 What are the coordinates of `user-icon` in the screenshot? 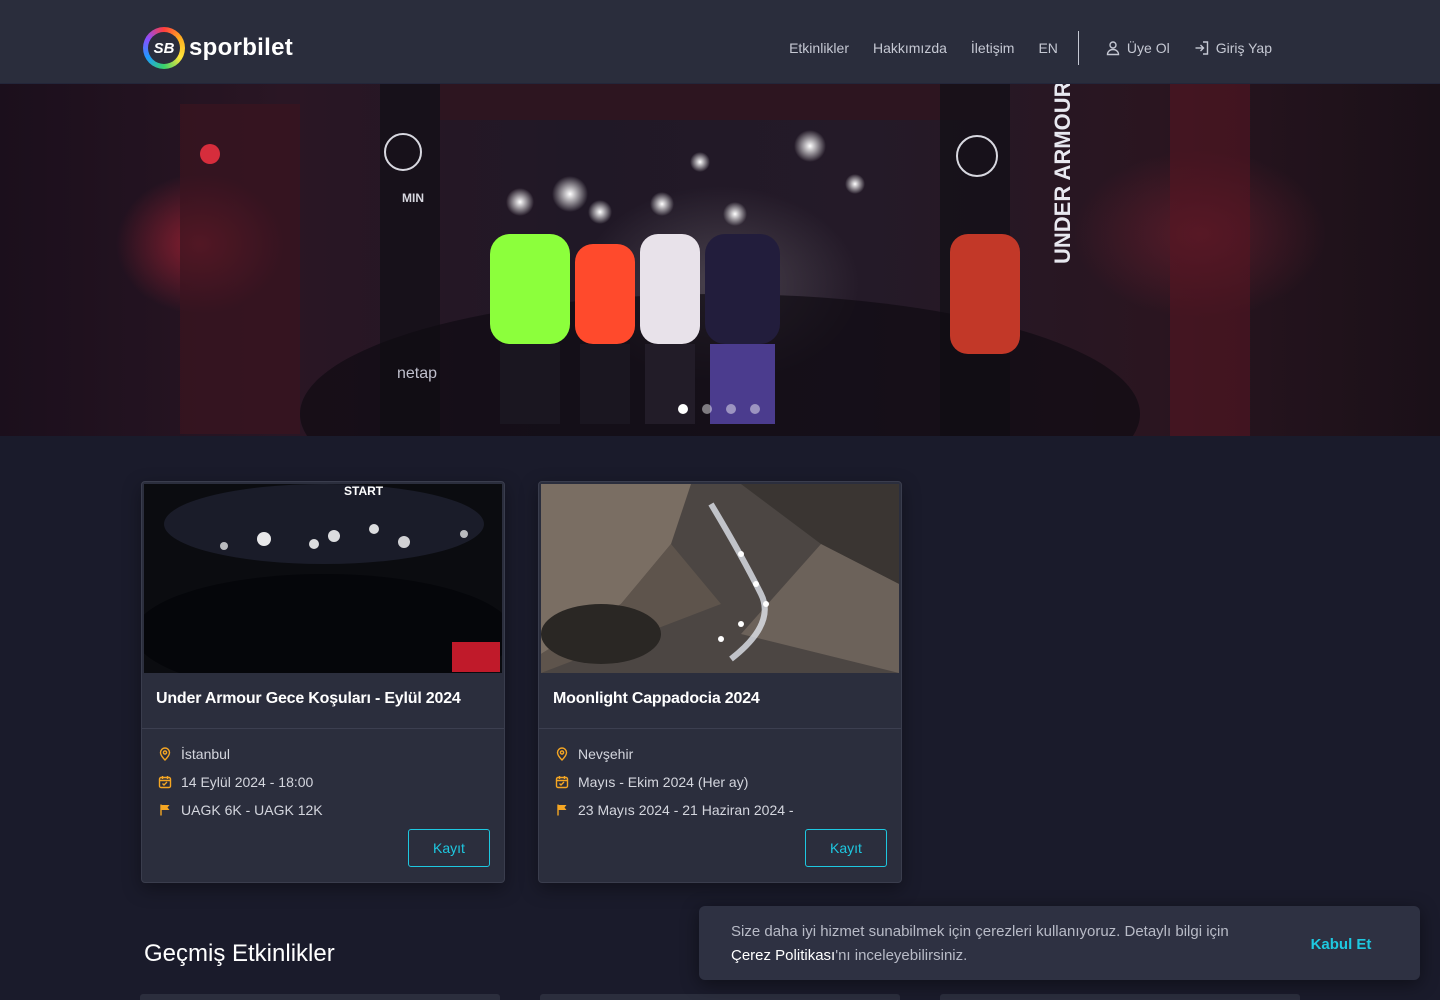 It's located at (1113, 48).